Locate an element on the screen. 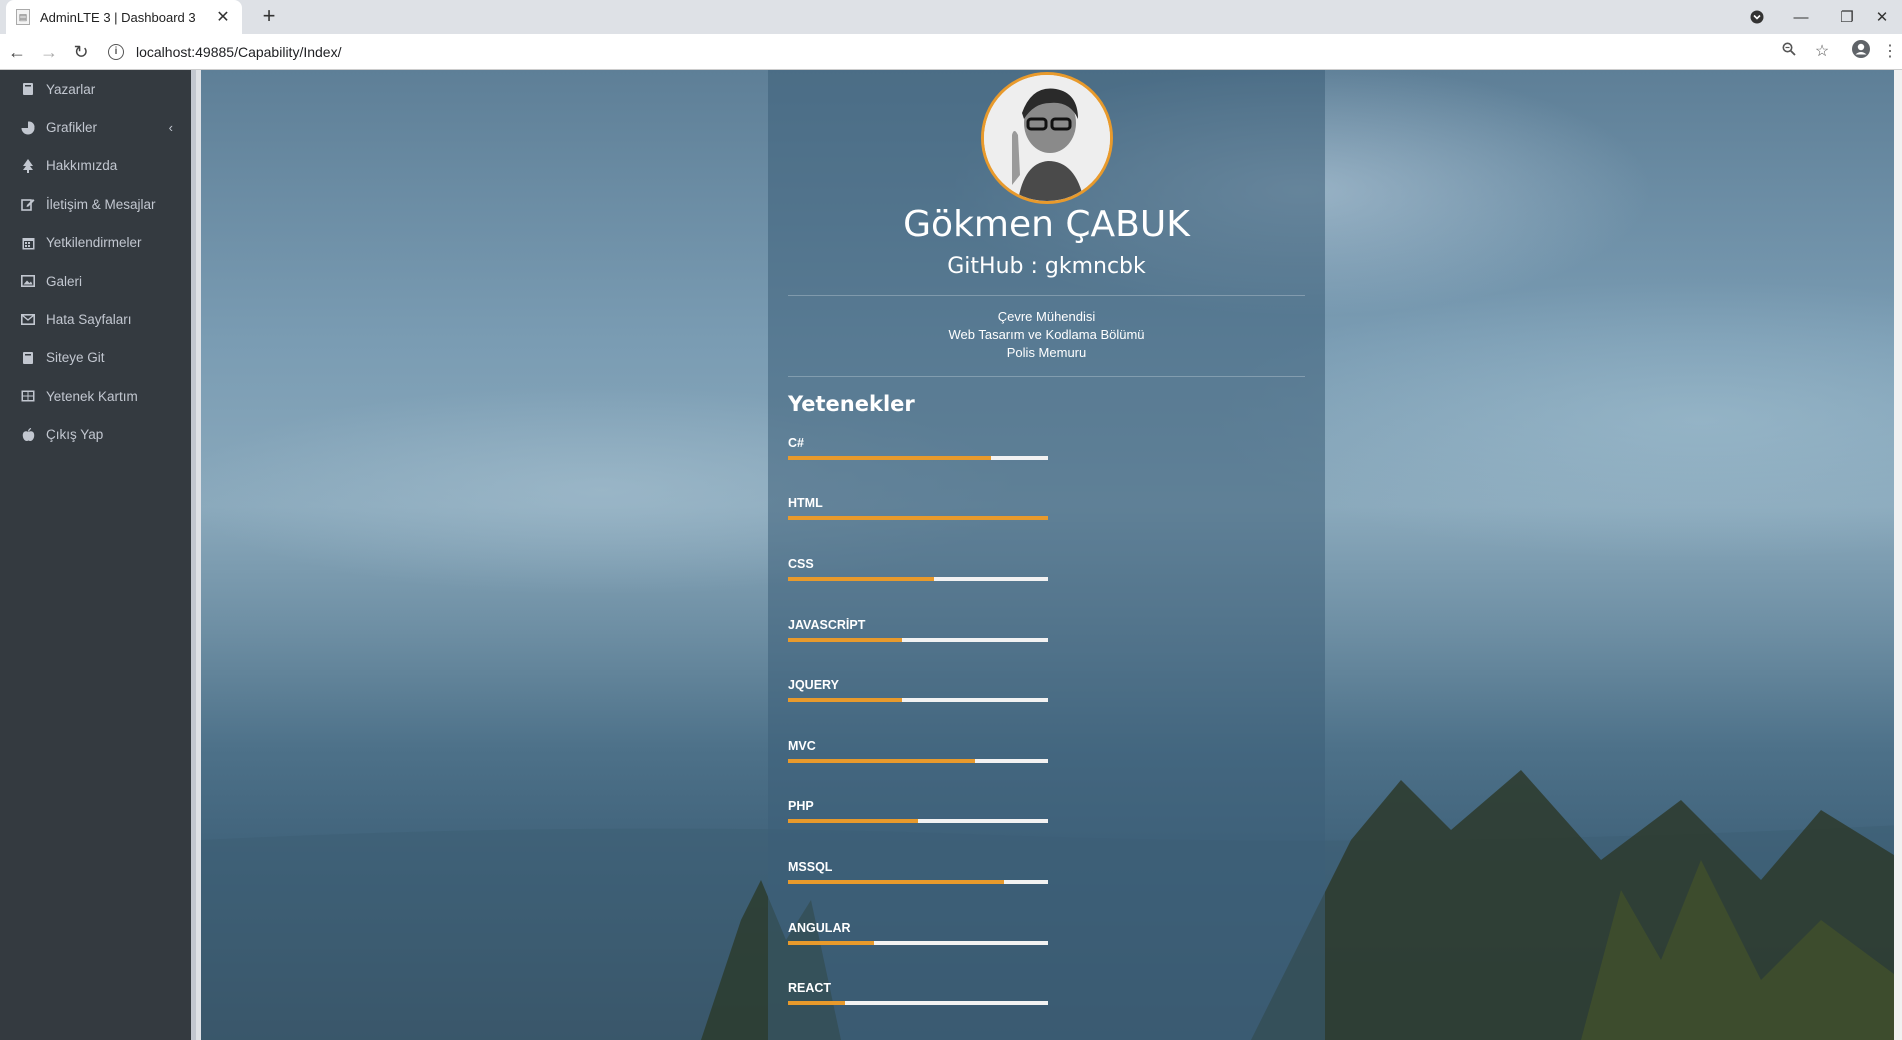 This screenshot has height=1040, width=1902. sidebar-item-label: Yetenek Kartım is located at coordinates (92, 396).